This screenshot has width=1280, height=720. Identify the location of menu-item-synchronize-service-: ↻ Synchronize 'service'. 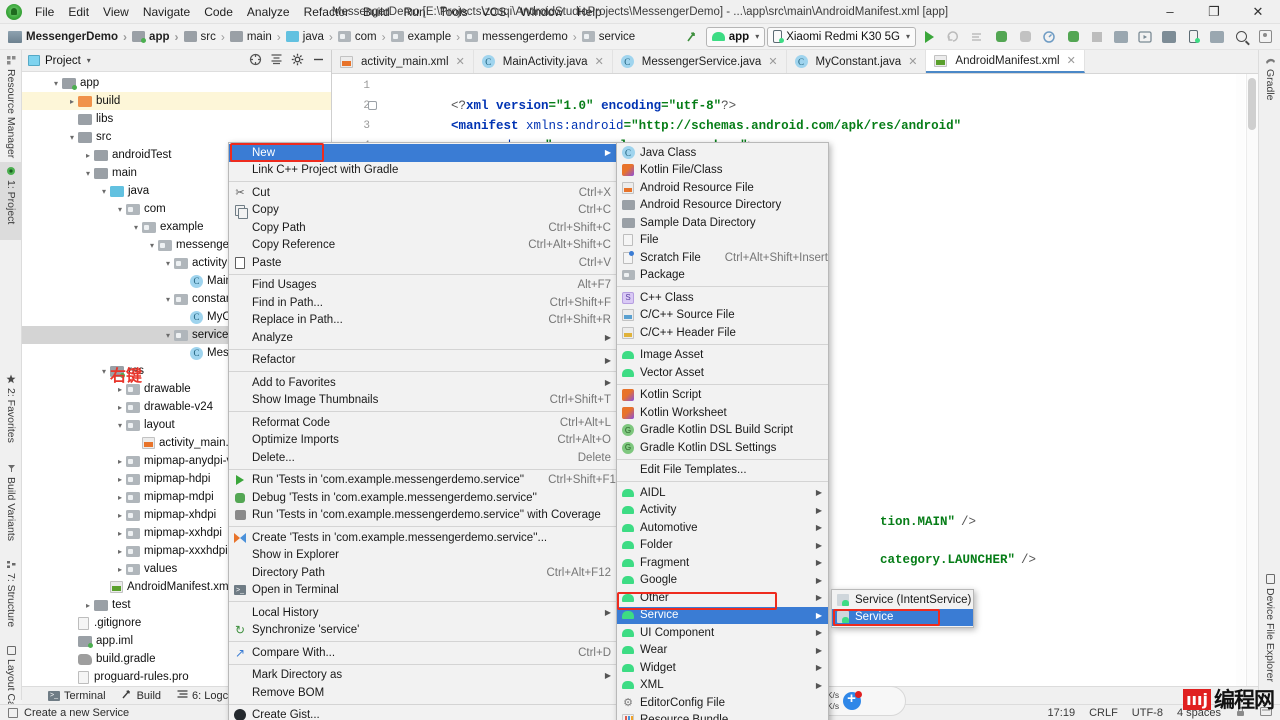
(423, 631).